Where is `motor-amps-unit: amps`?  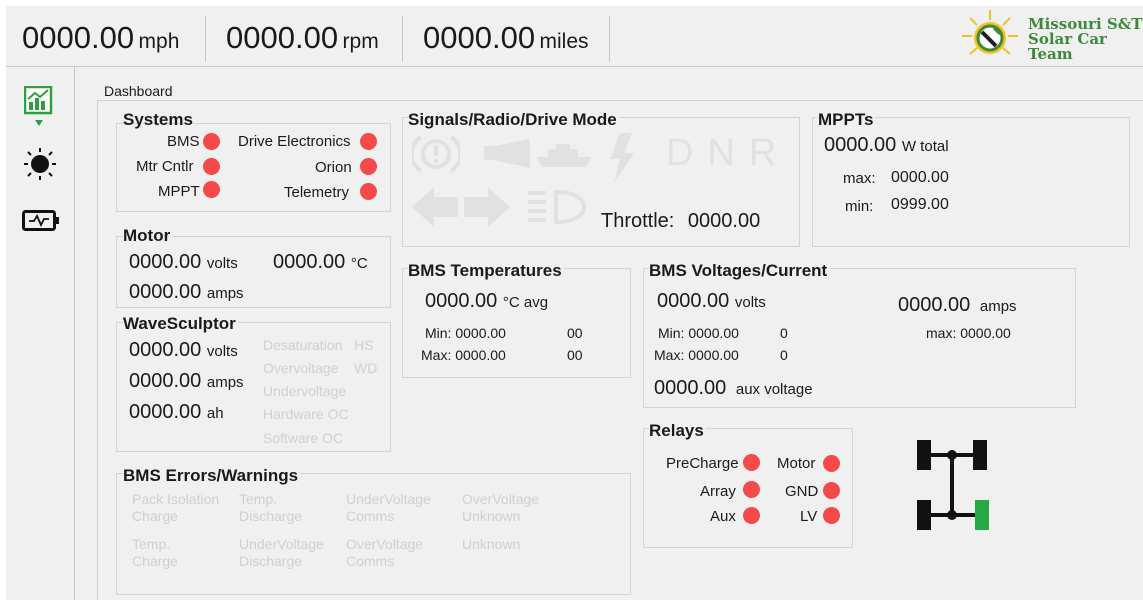 motor-amps-unit: amps is located at coordinates (225, 293).